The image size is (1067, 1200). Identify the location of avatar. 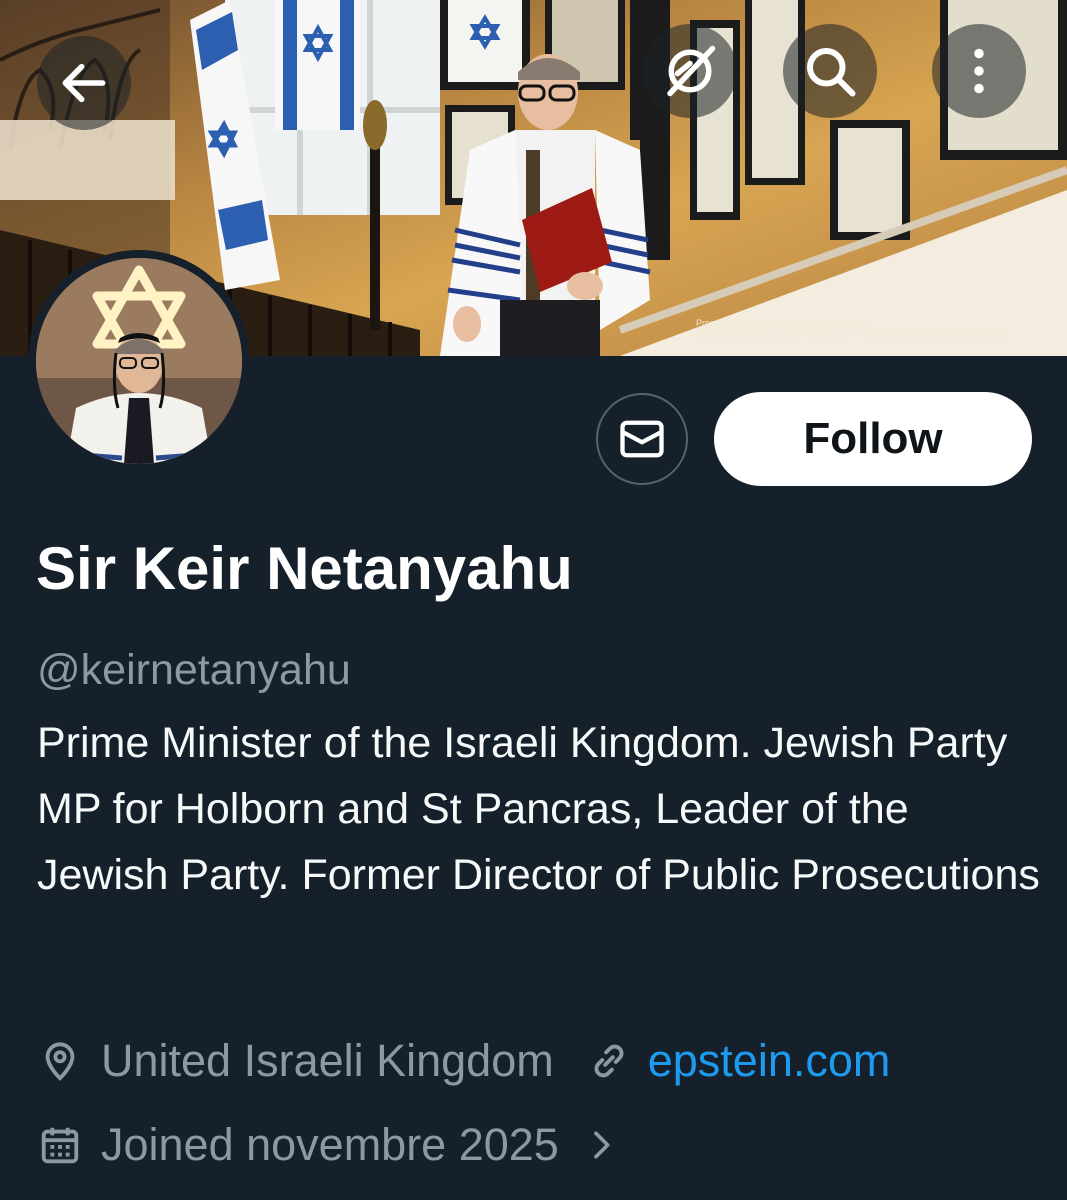
(139, 361).